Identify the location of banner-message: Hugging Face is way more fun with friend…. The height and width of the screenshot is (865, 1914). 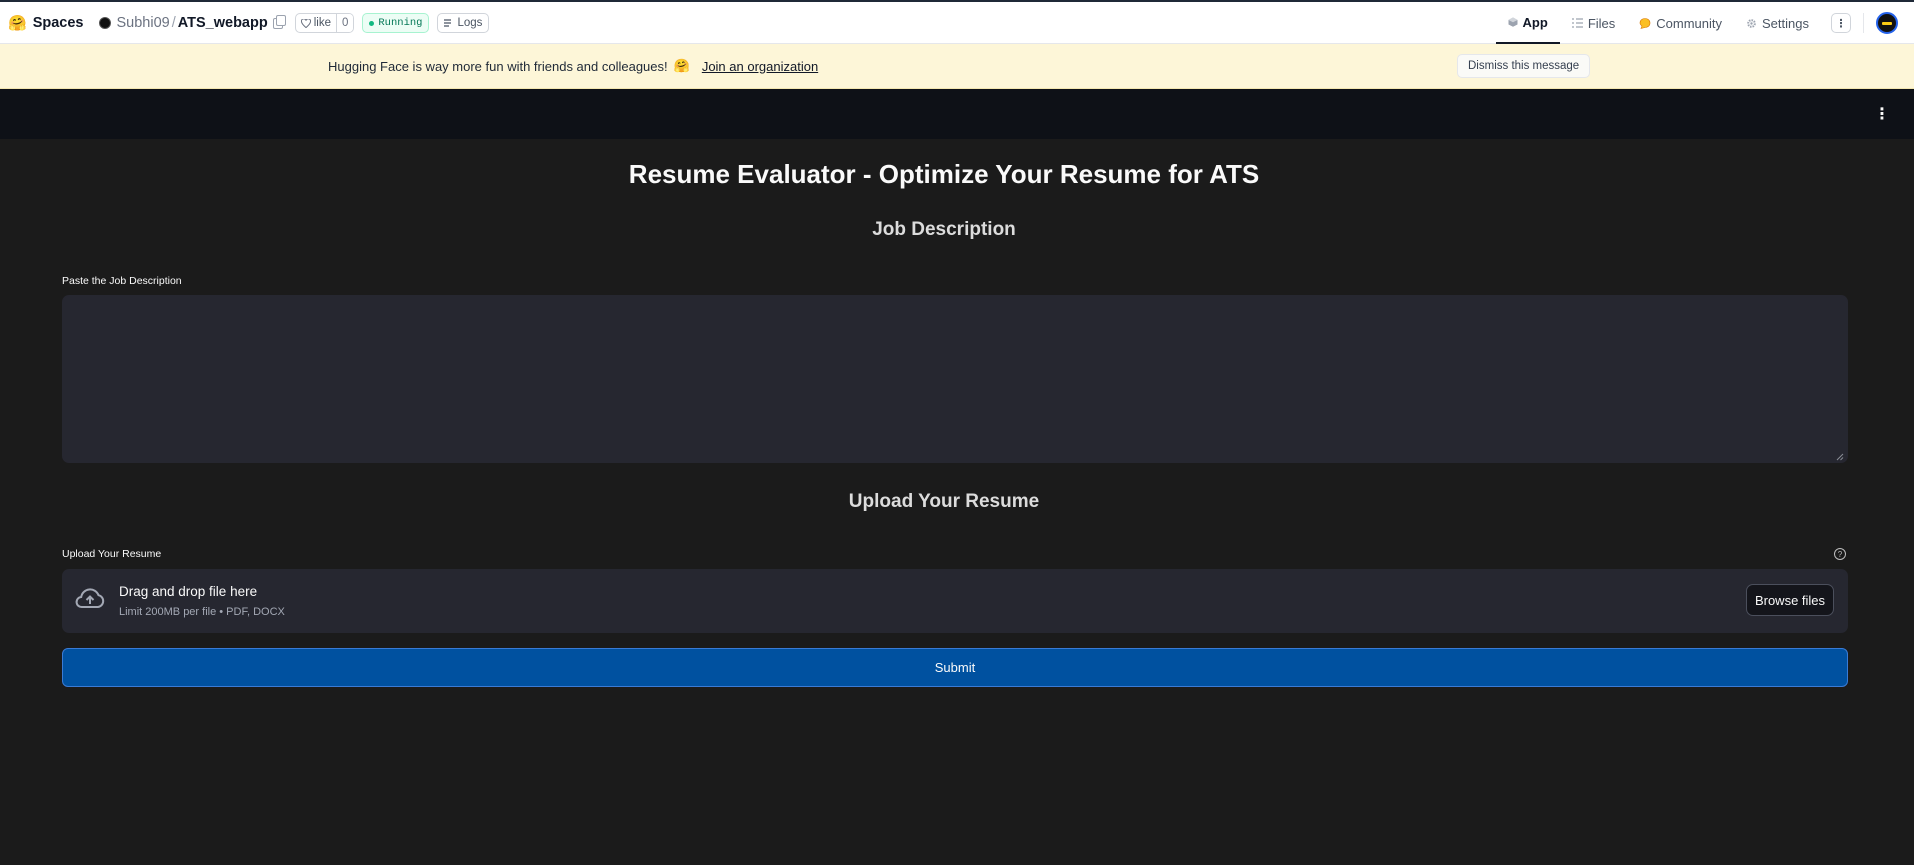
(573, 66).